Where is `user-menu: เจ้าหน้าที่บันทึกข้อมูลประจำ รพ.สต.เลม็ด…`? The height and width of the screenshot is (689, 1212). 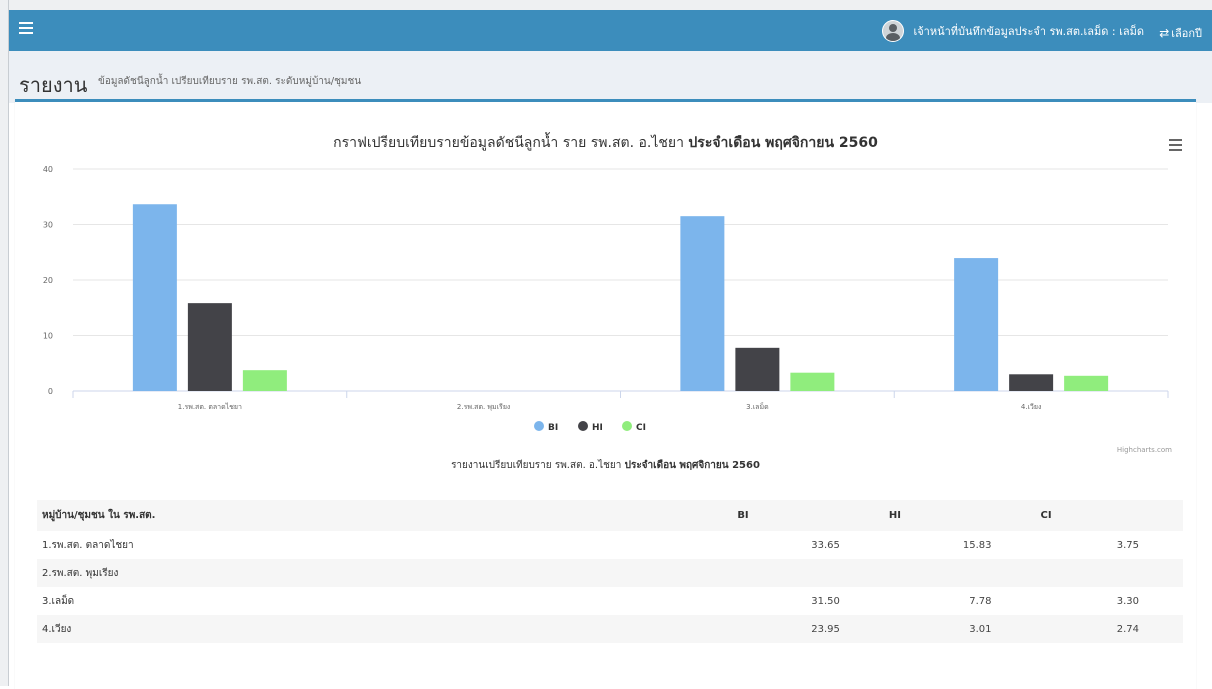 user-menu: เจ้าหน้าที่บันทึกข้อมูลประจำ รพ.สต.เลม็ด… is located at coordinates (1013, 31).